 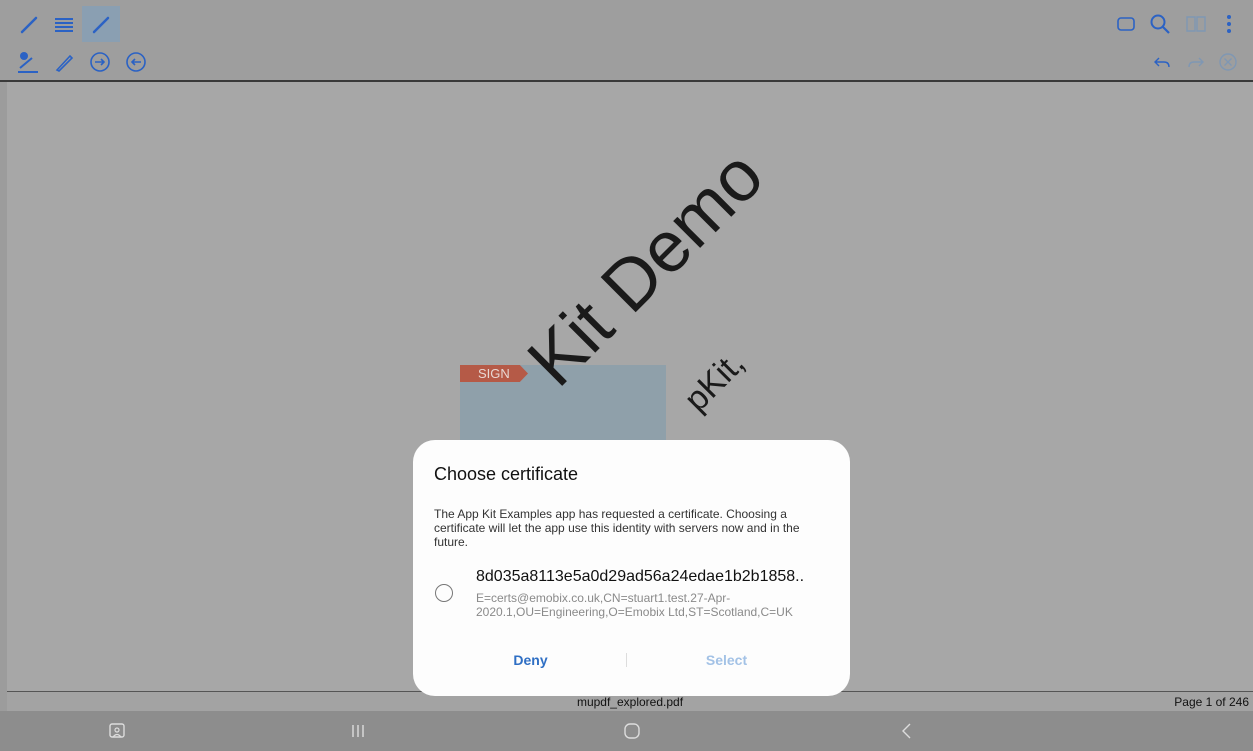 What do you see at coordinates (30, 24) in the screenshot?
I see `pen-icon` at bounding box center [30, 24].